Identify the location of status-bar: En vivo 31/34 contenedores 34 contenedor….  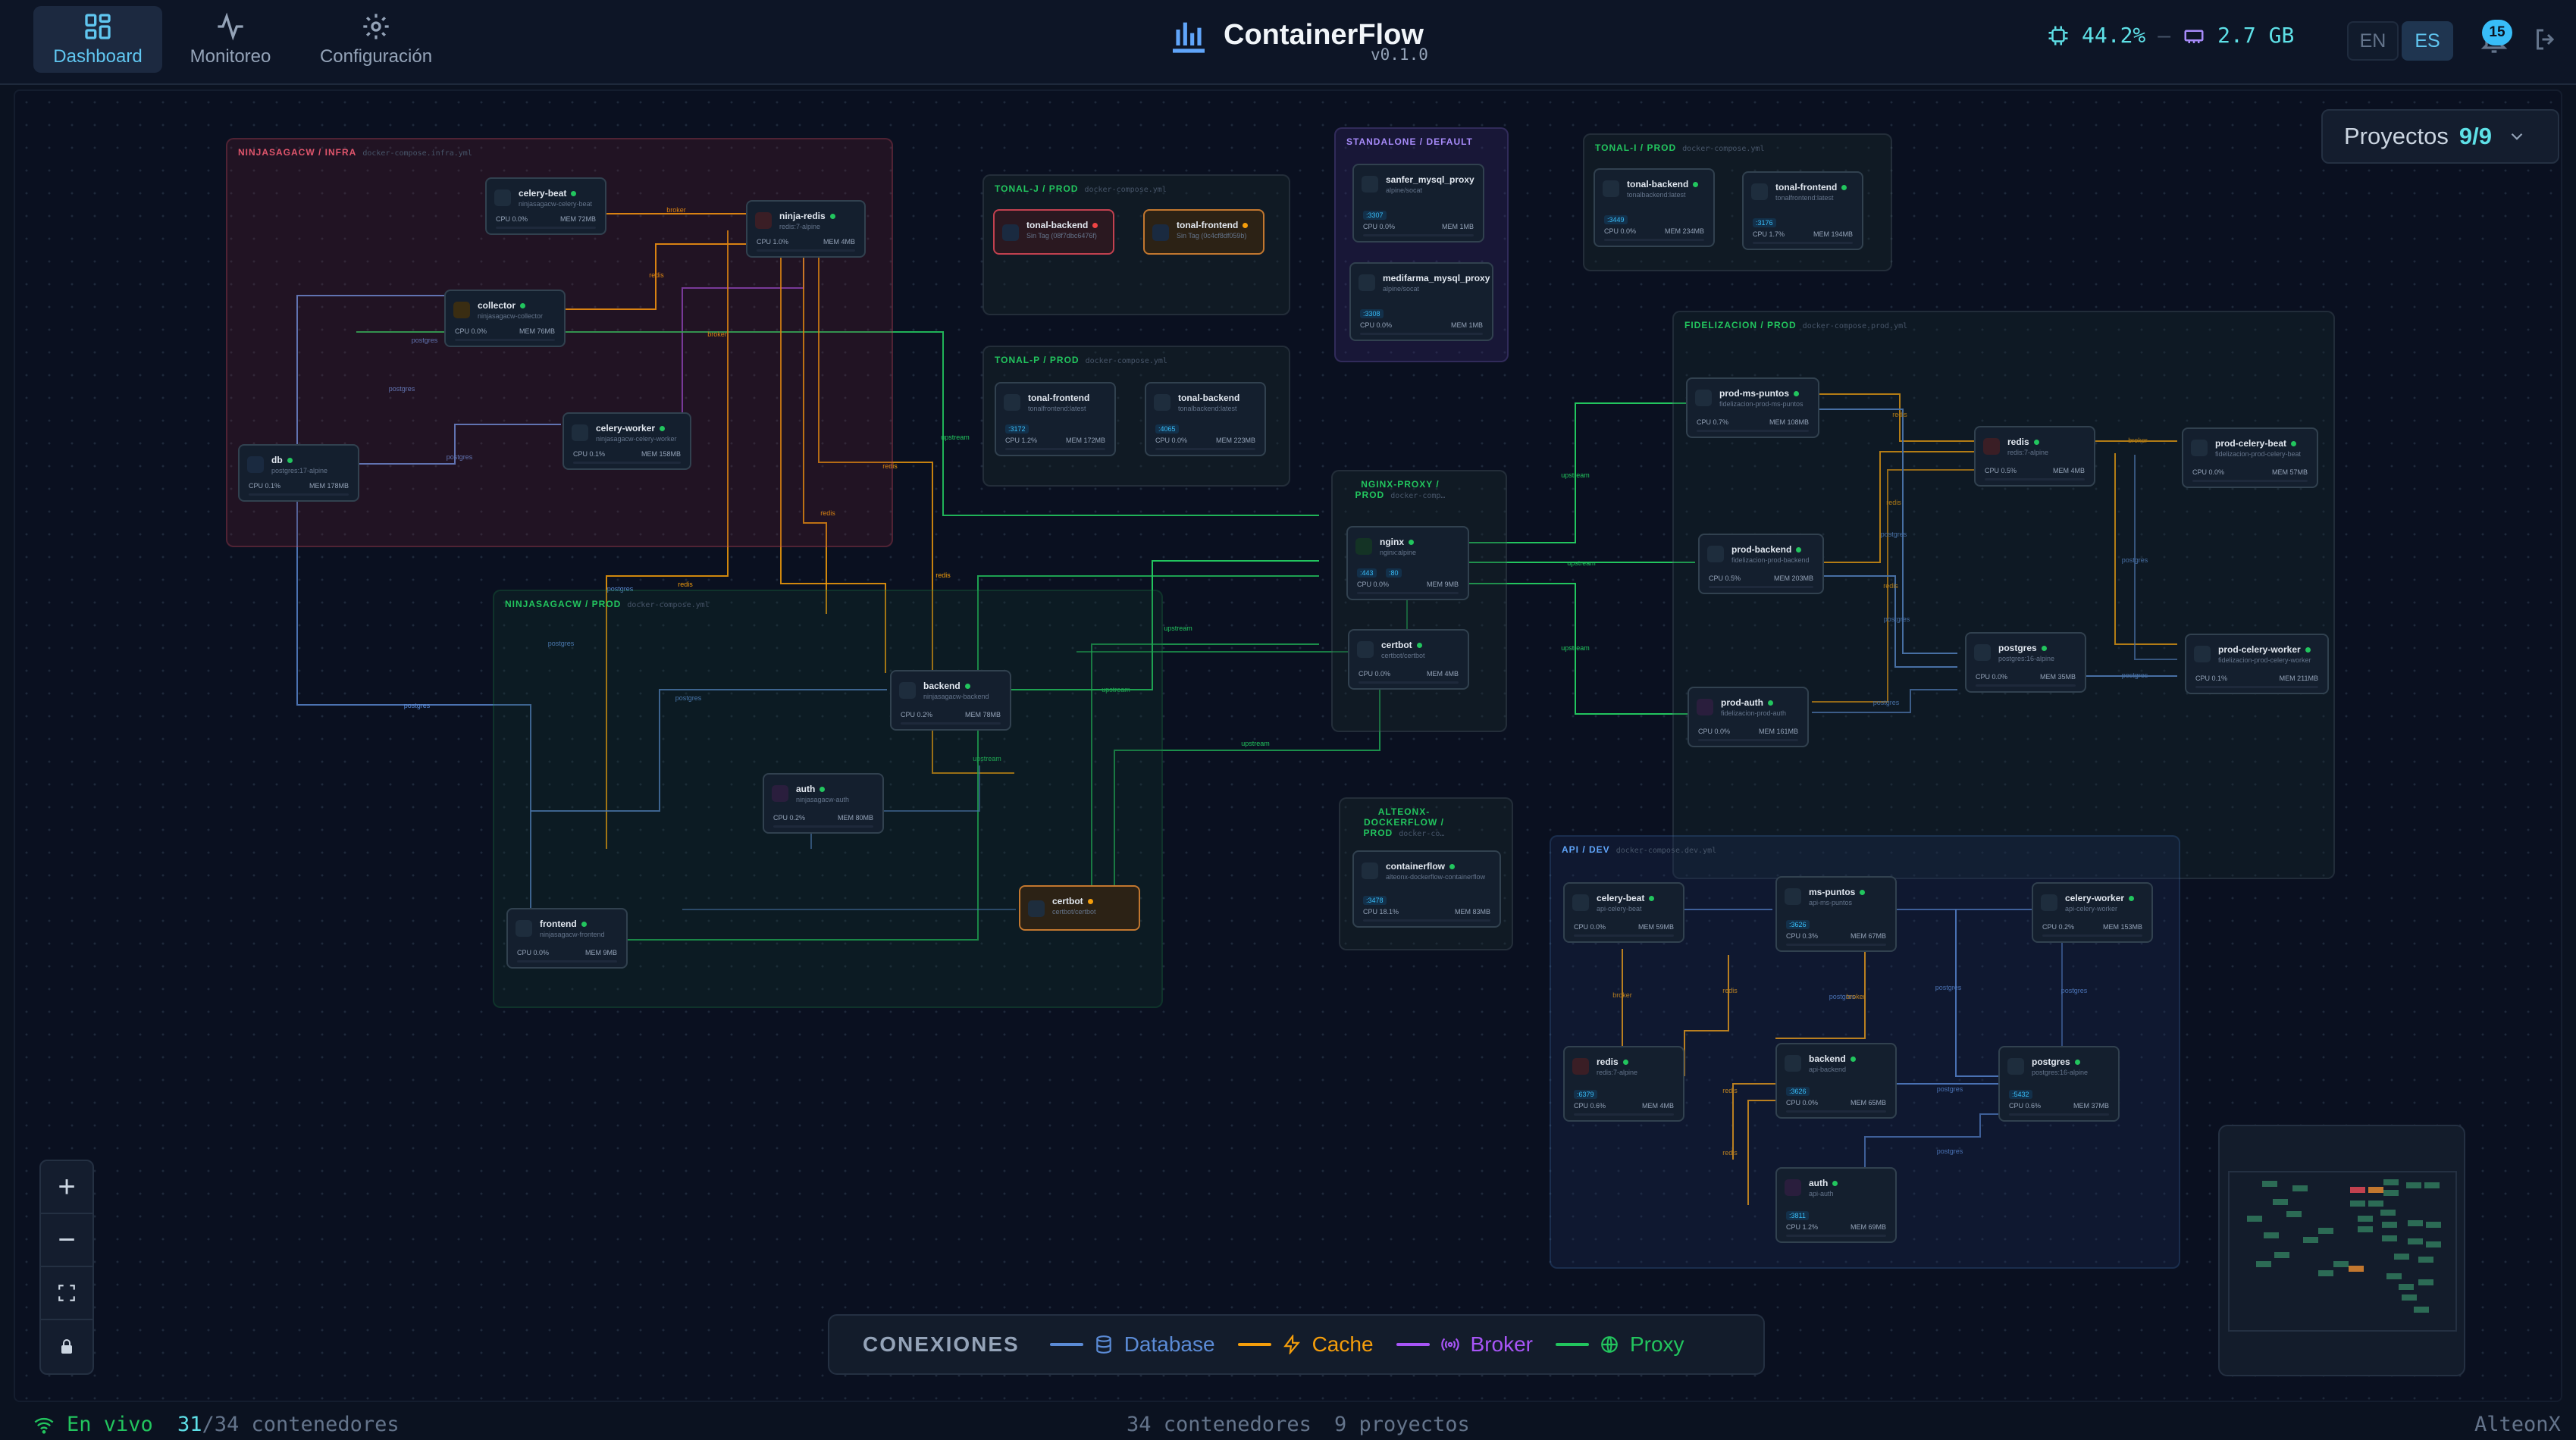
(1288, 1423).